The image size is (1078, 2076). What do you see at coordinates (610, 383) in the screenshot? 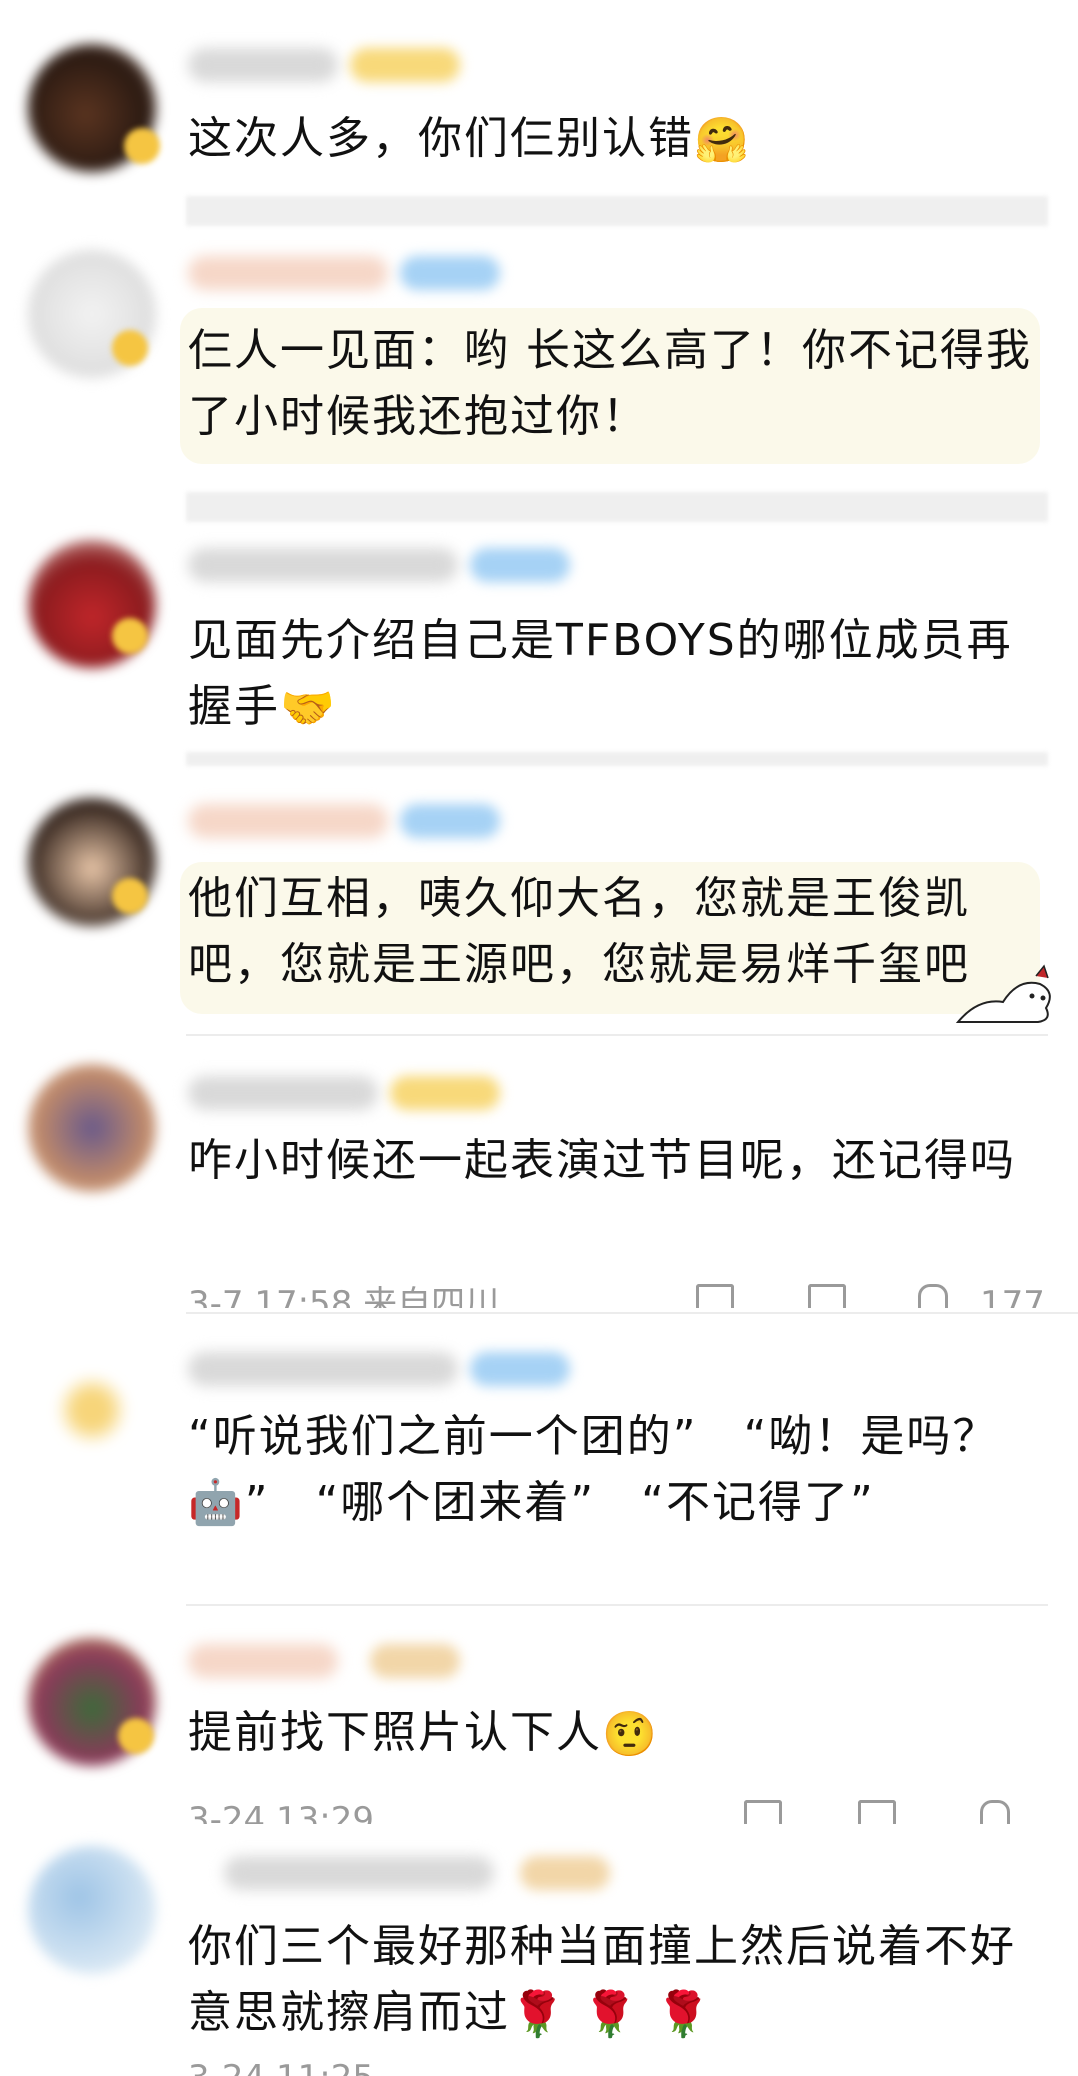
I see `comment-text: 仨人一见面：哟 长这么高了！你不记得我了小时候我还抱过你！` at bounding box center [610, 383].